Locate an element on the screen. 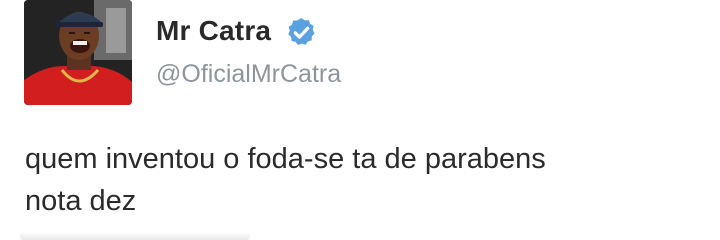 Image resolution: width=720 pixels, height=240 pixels. cropped-content-edge is located at coordinates (135, 236).